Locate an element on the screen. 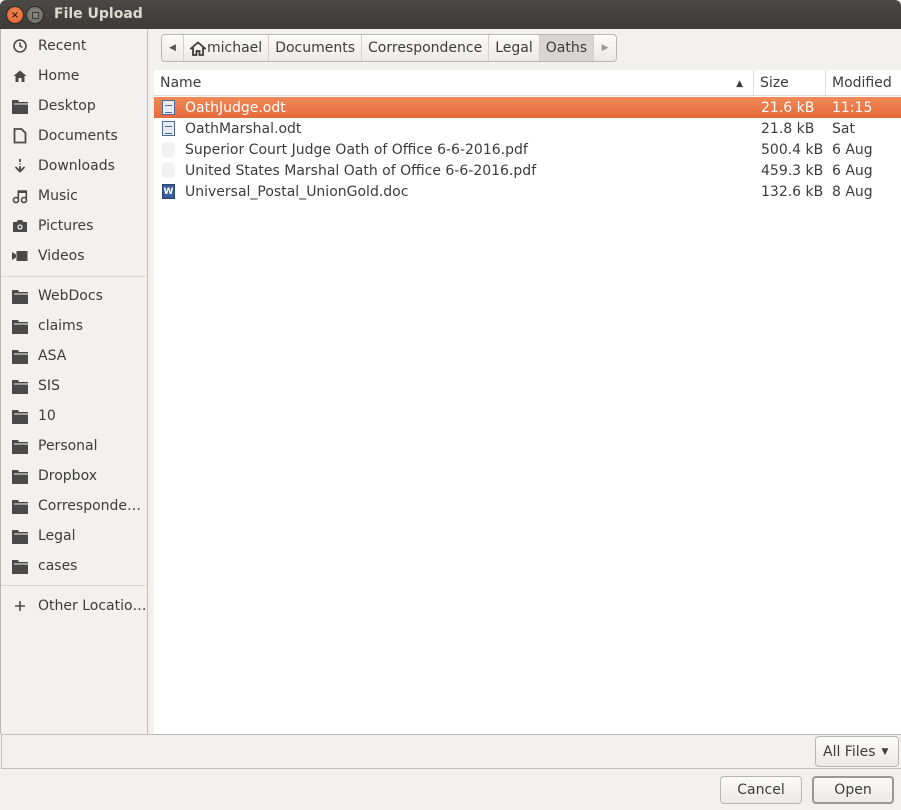 This screenshot has height=810, width=901. word-document-icon: W is located at coordinates (168, 191).